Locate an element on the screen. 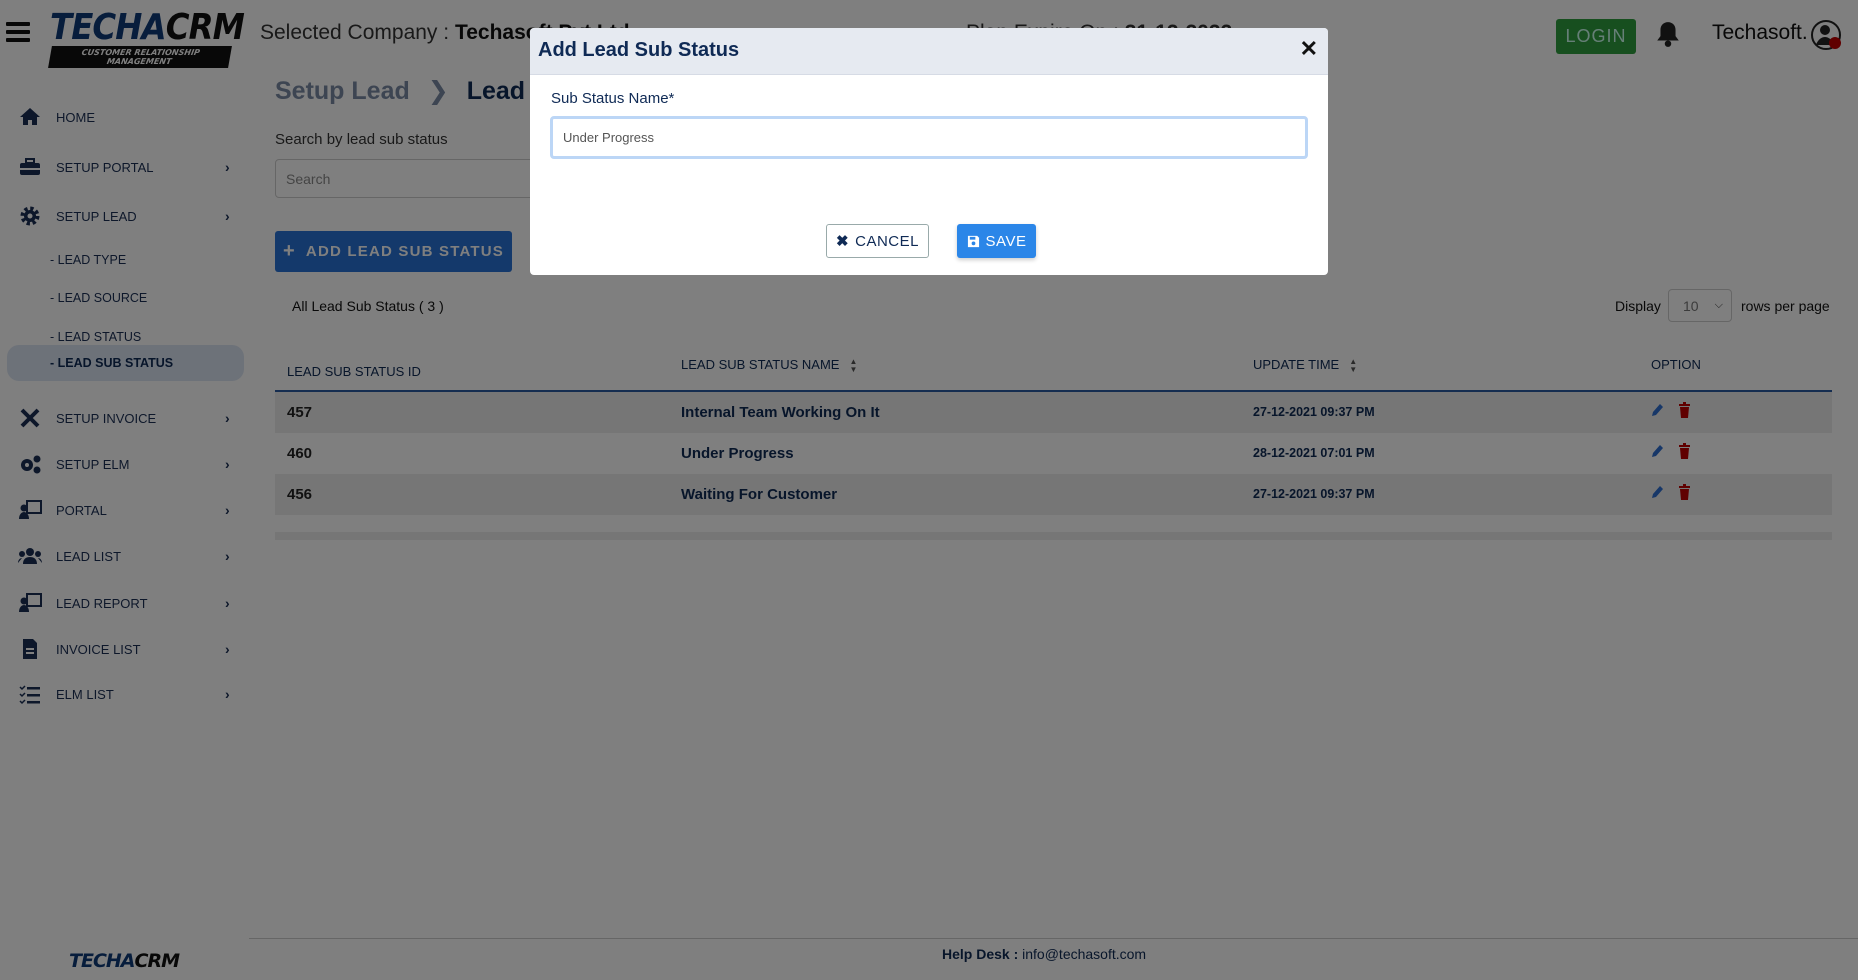 This screenshot has width=1858, height=980. close-icon: ✕ is located at coordinates (1309, 49).